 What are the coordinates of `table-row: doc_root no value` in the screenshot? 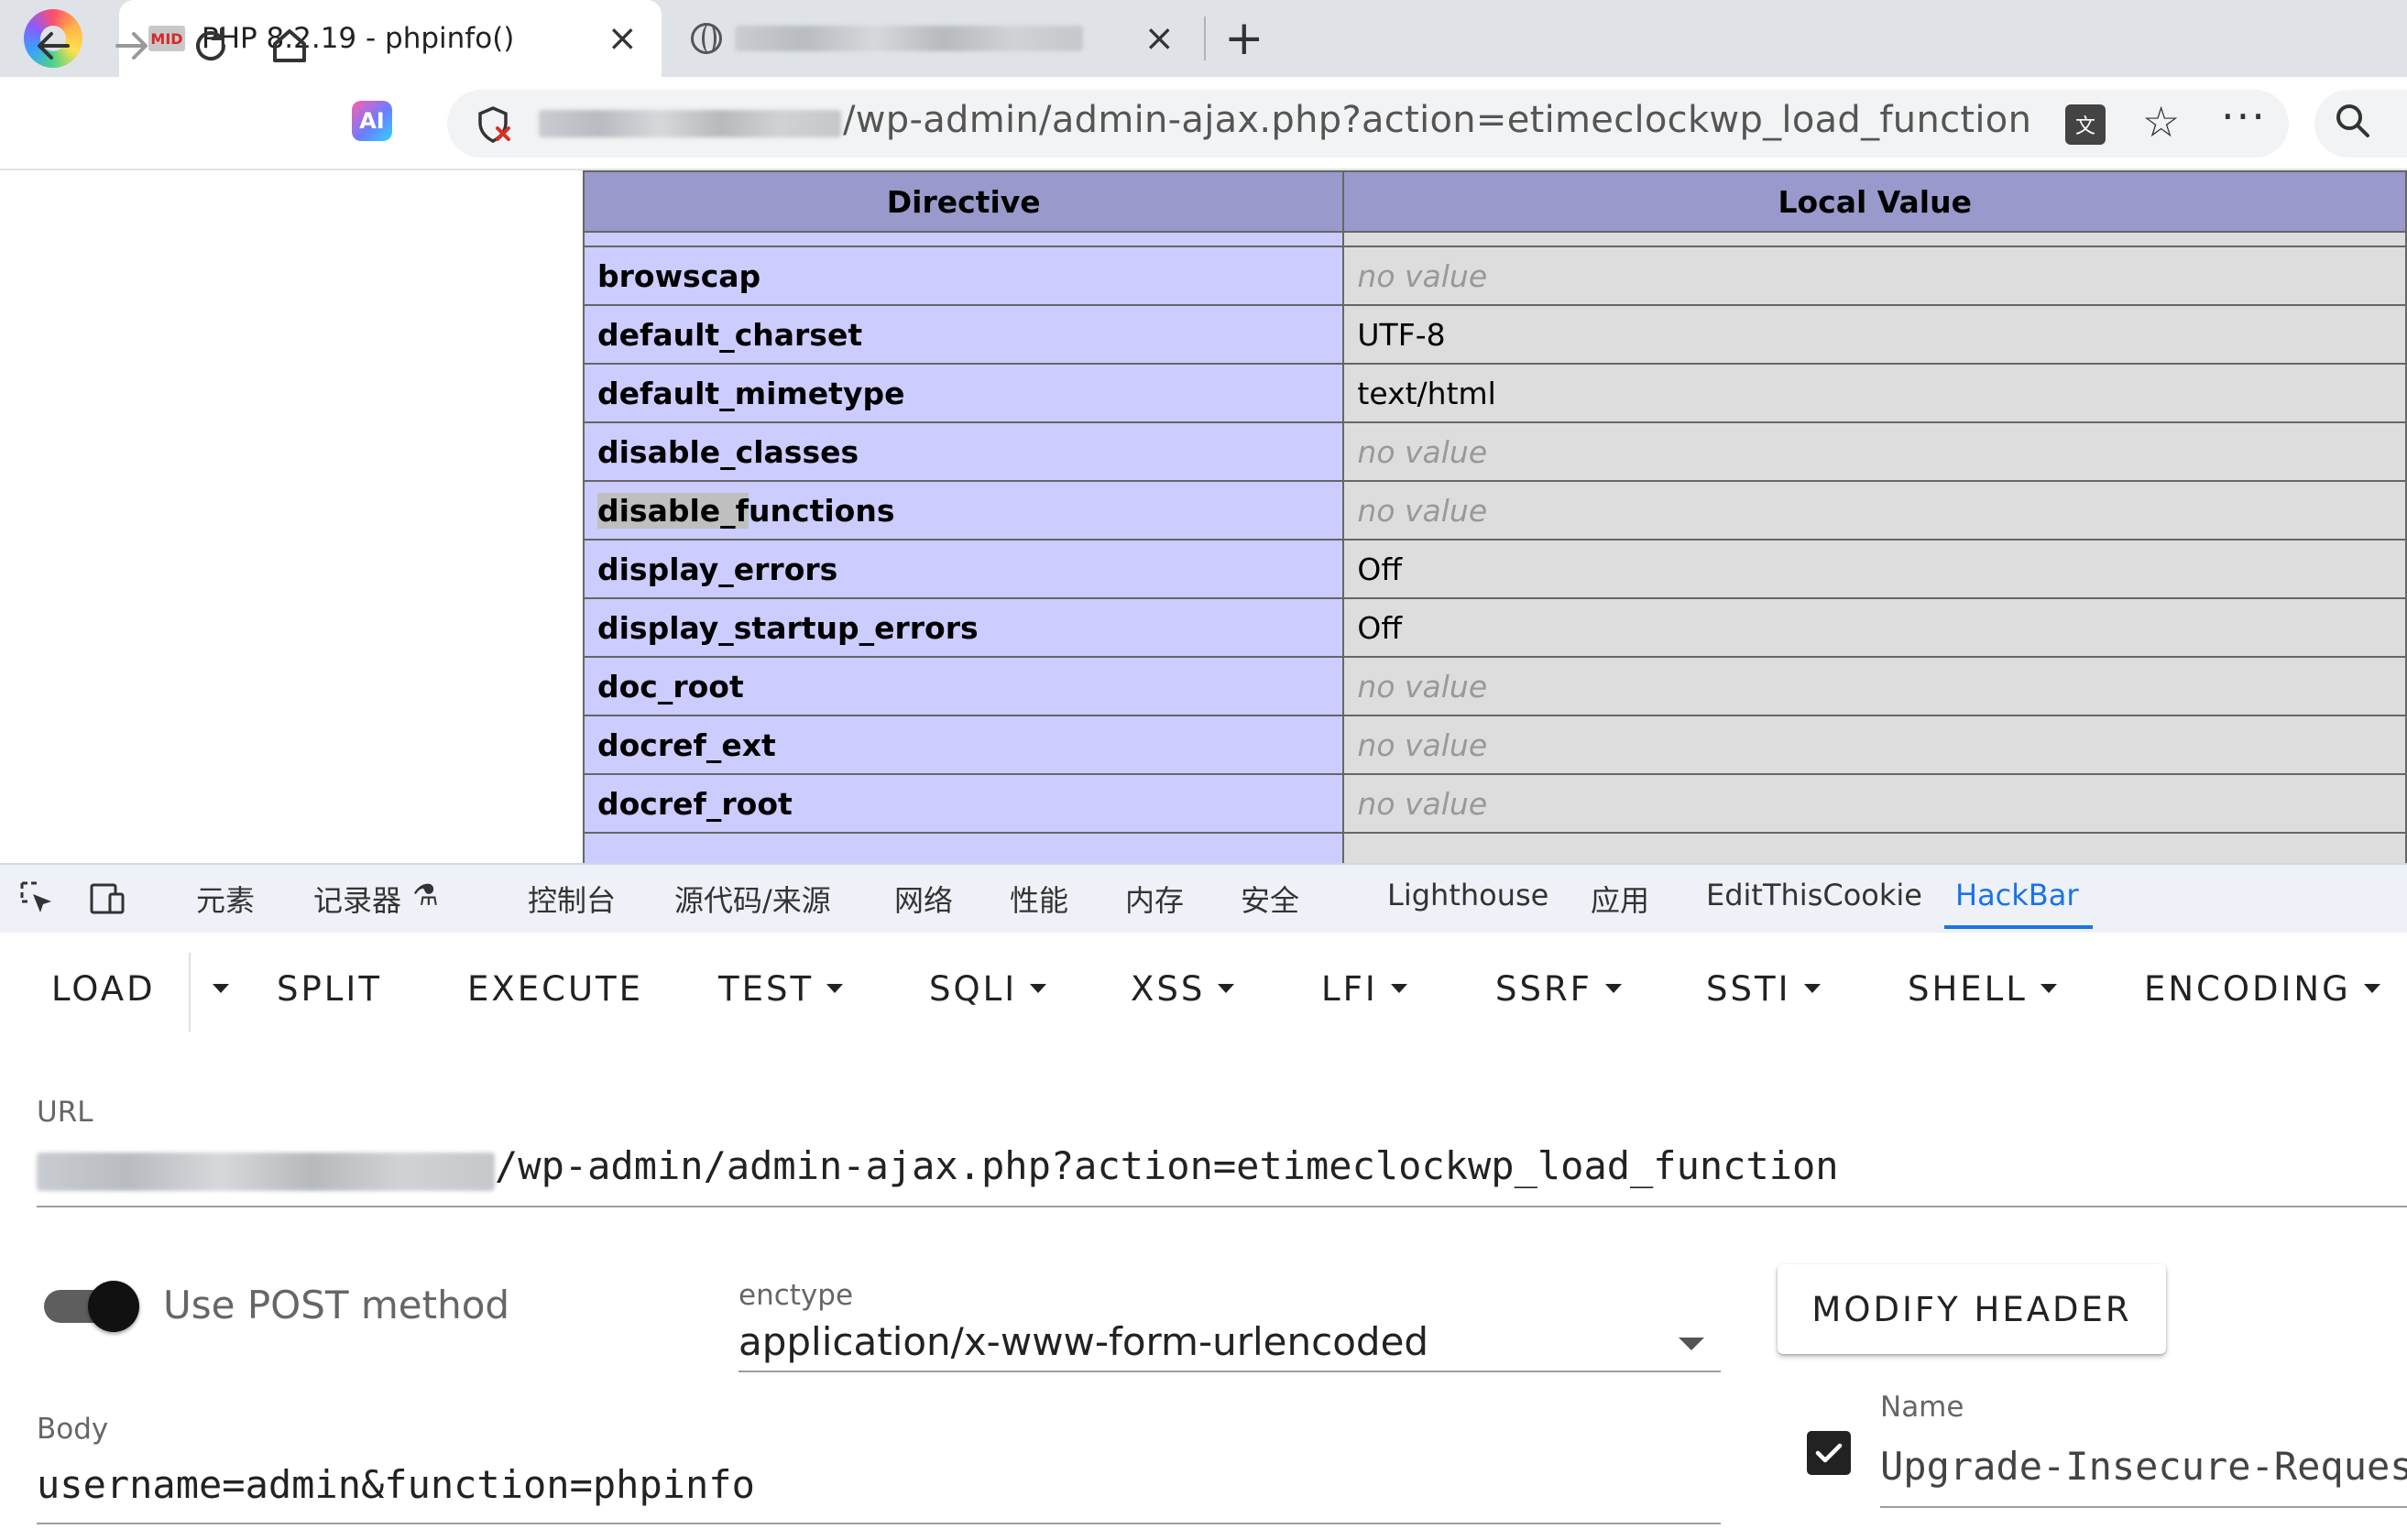 It's located at (1494, 686).